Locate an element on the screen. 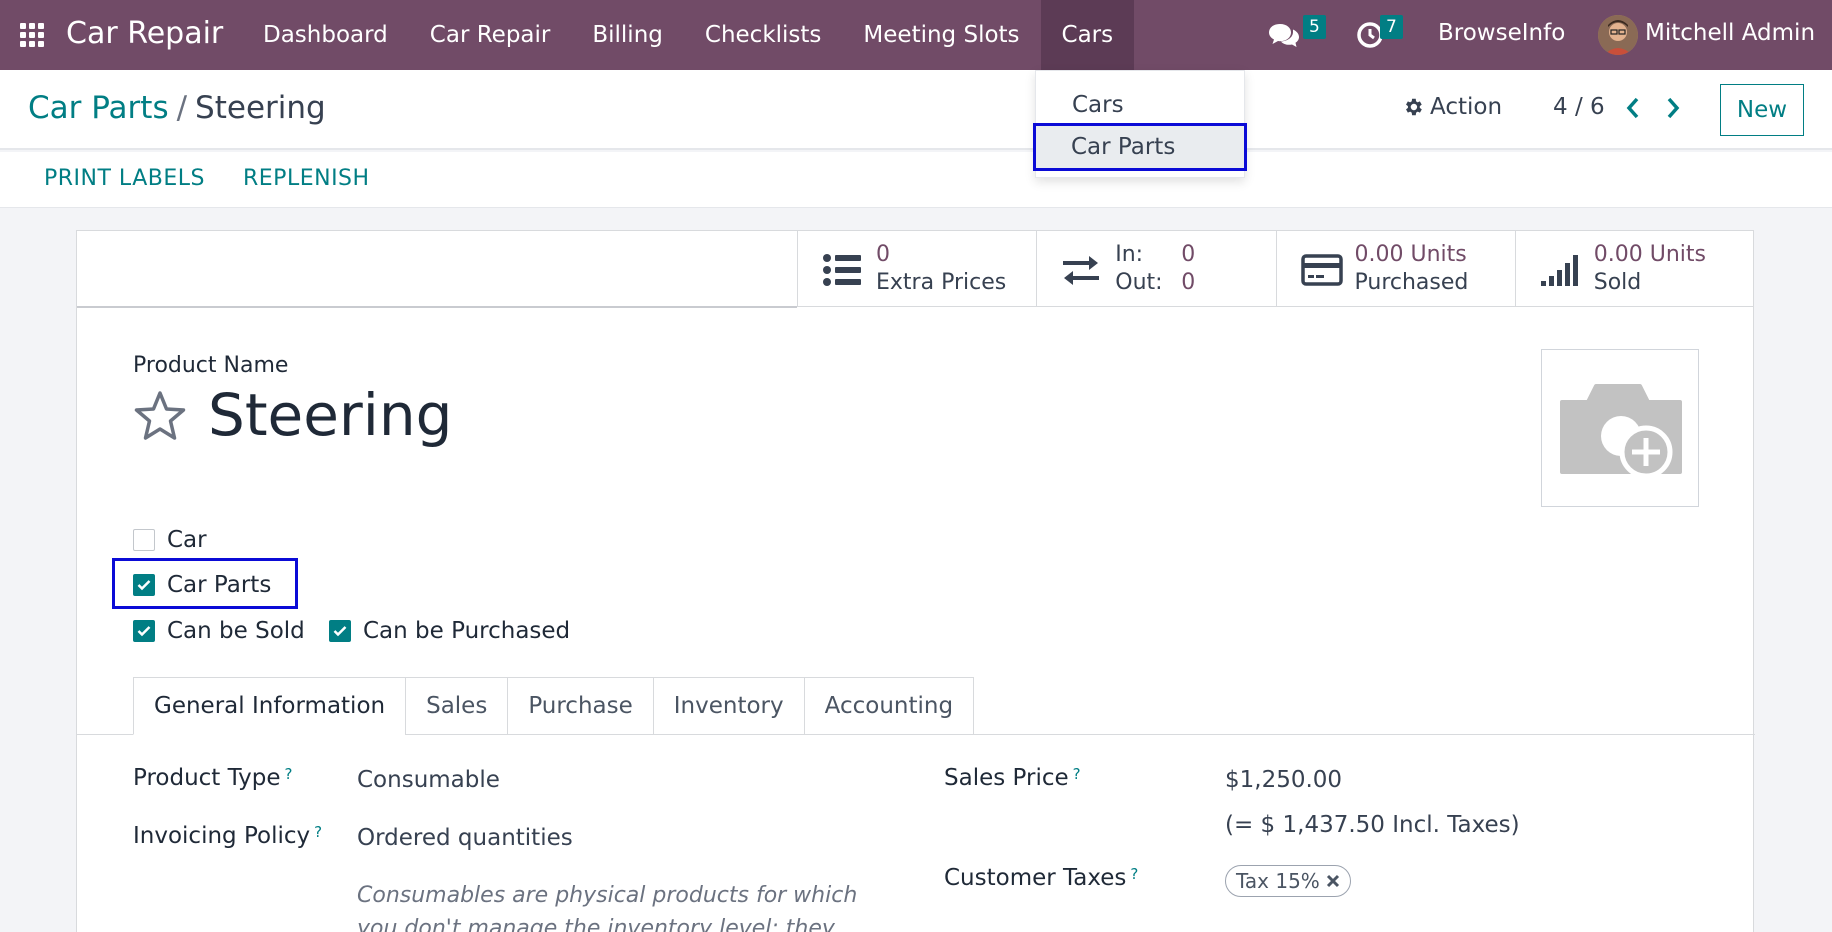 Image resolution: width=1832 pixels, height=932 pixels. in-value: 0 is located at coordinates (1188, 254).